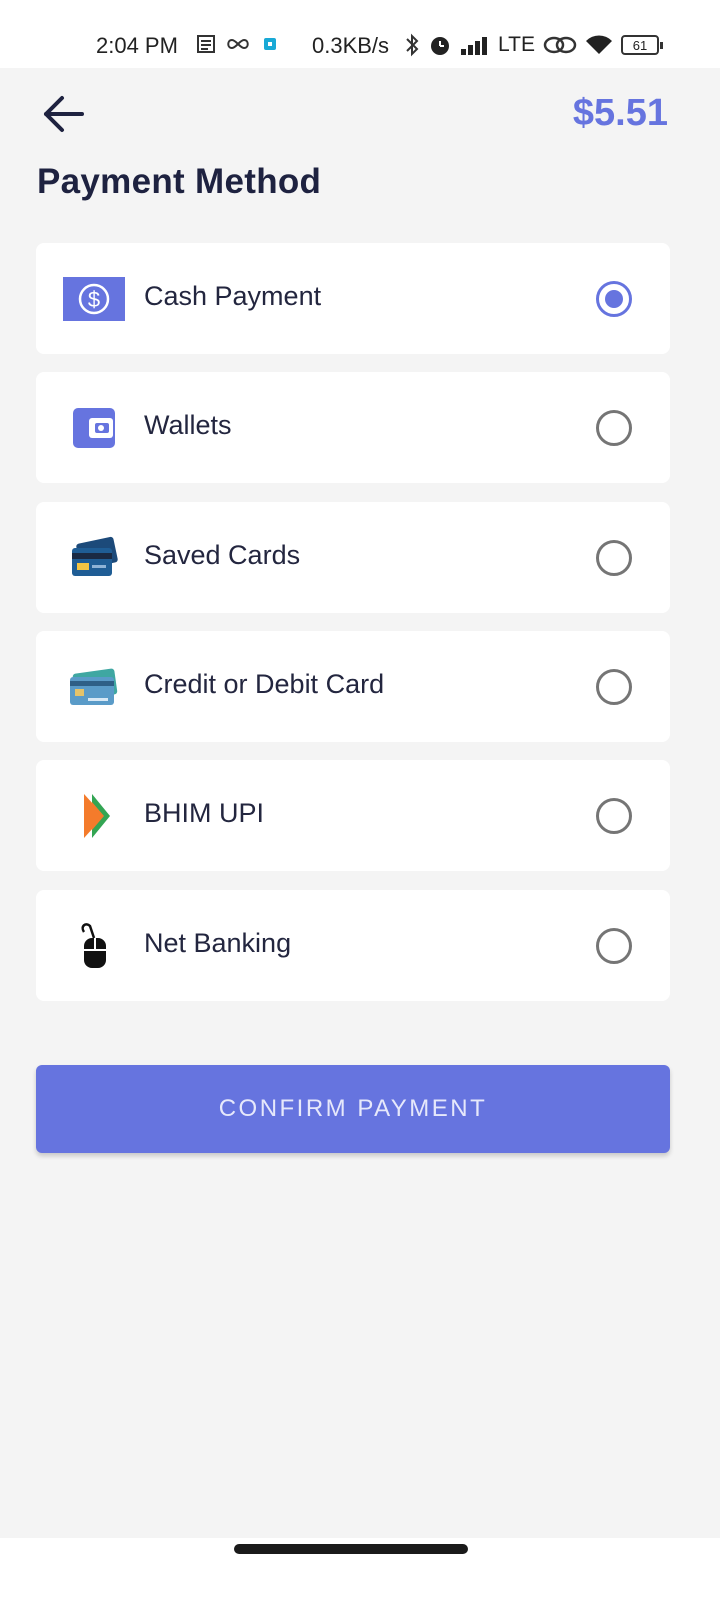 The width and height of the screenshot is (720, 1600). Describe the element at coordinates (188, 425) in the screenshot. I see `method-label: Wallets` at that location.